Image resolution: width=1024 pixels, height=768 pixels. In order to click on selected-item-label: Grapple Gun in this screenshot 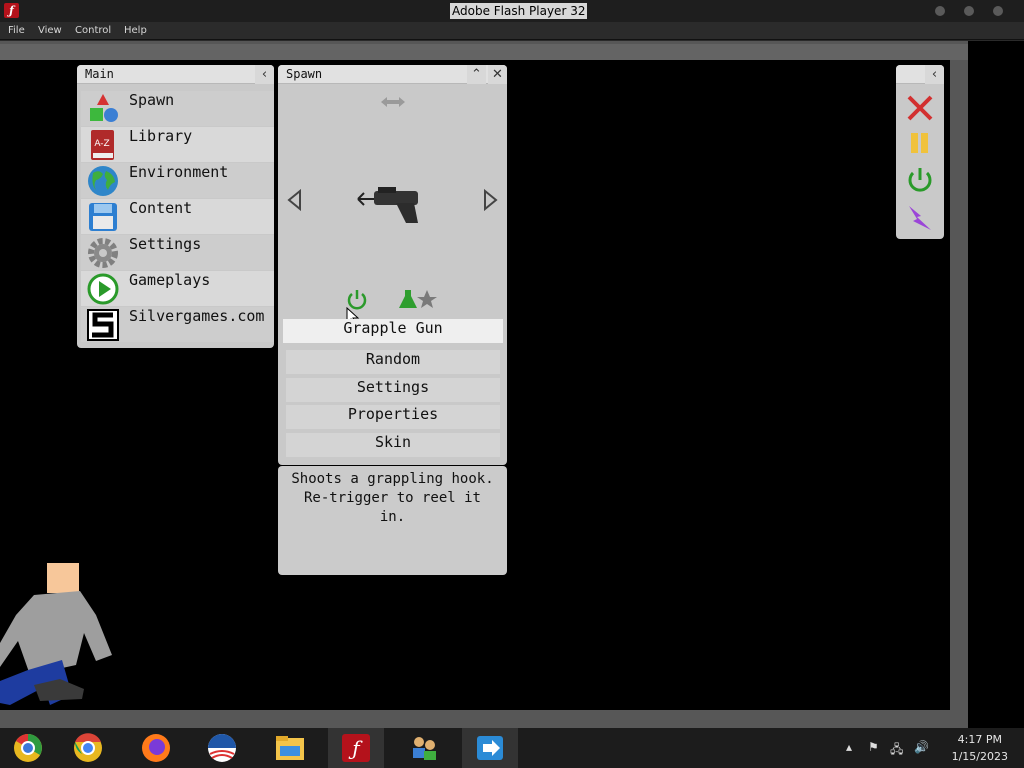, I will do `click(393, 331)`.